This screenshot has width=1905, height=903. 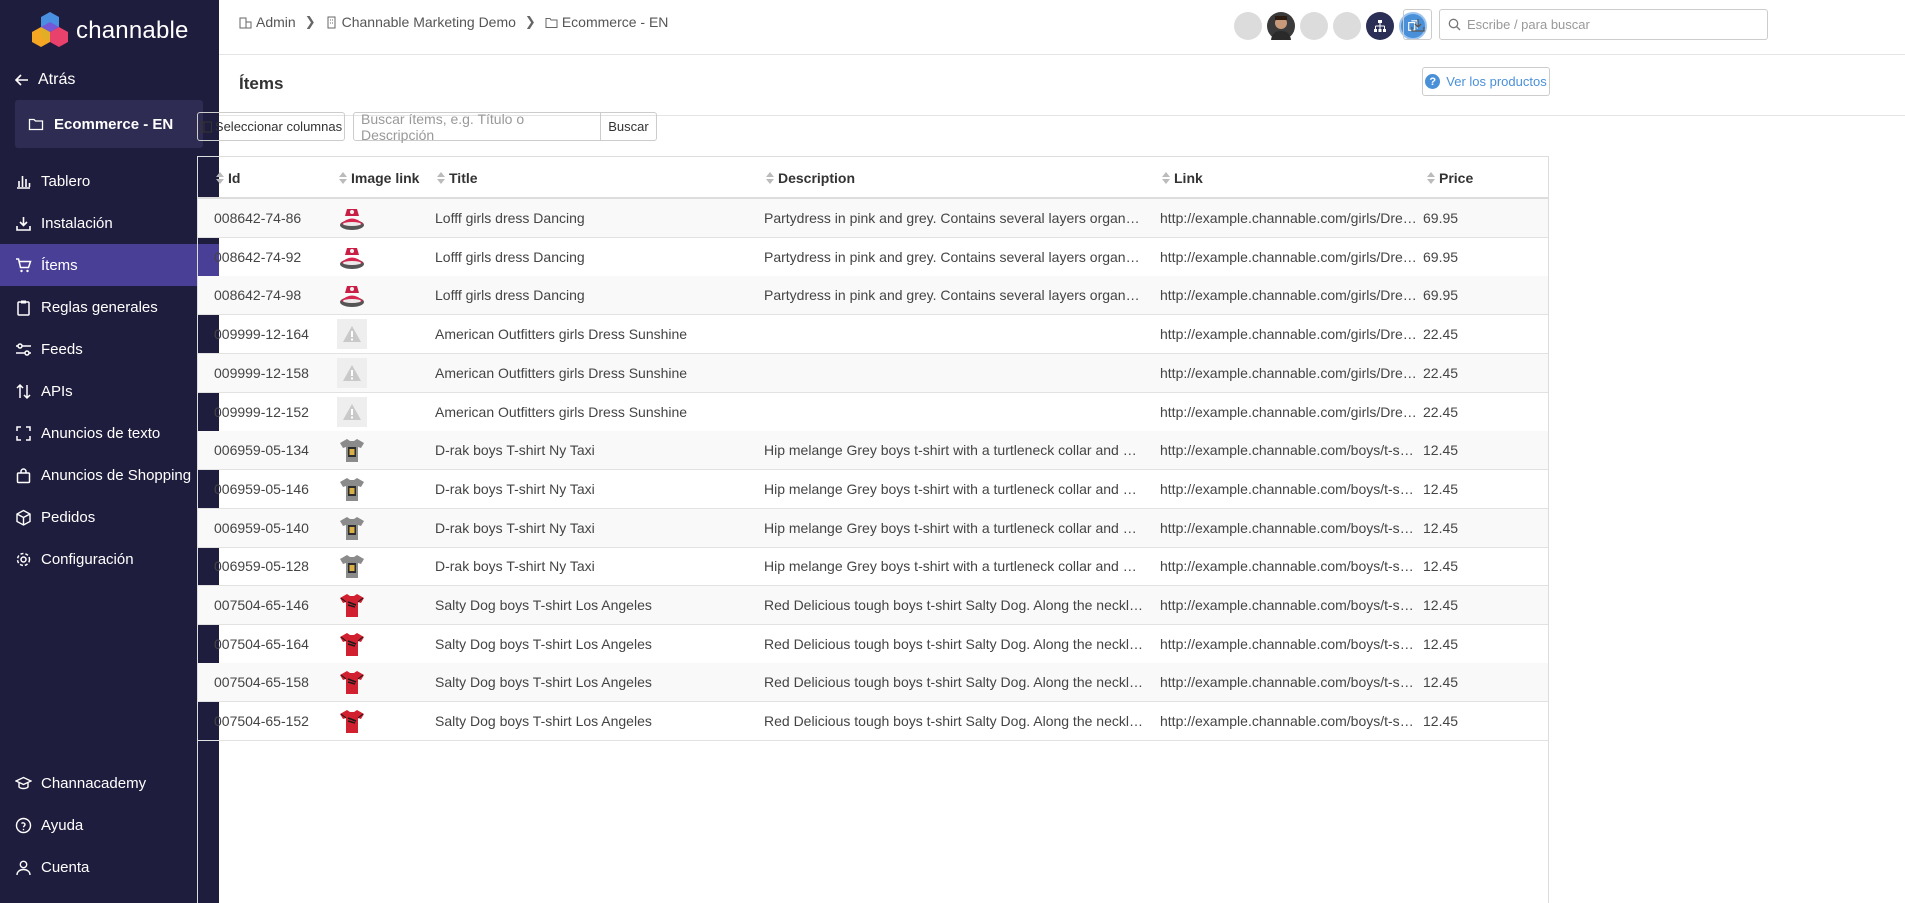 What do you see at coordinates (543, 721) in the screenshot?
I see `title-text: Salty Dog boys T-shirt Los Angeles` at bounding box center [543, 721].